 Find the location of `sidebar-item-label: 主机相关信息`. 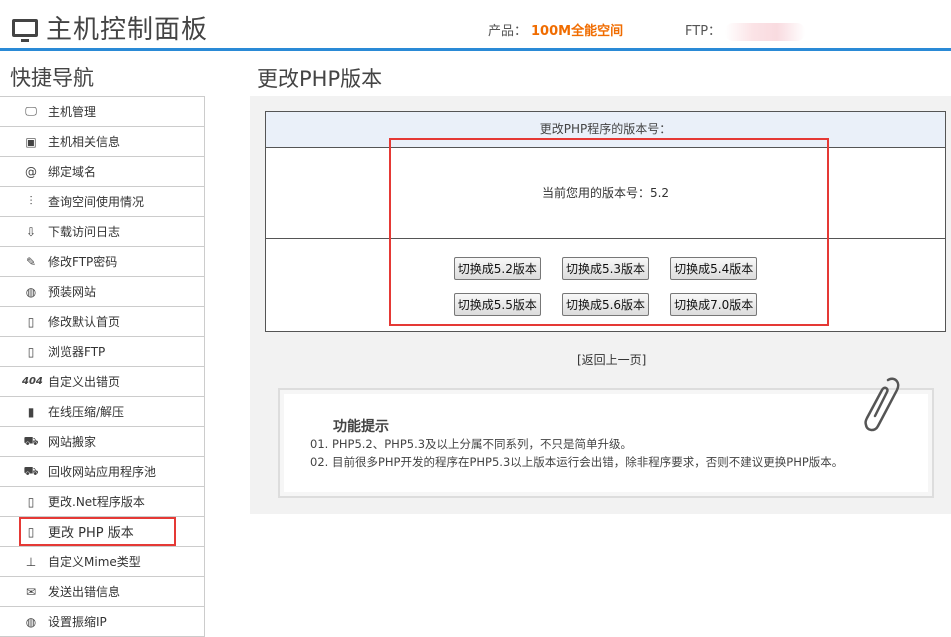

sidebar-item-label: 主机相关信息 is located at coordinates (84, 142).